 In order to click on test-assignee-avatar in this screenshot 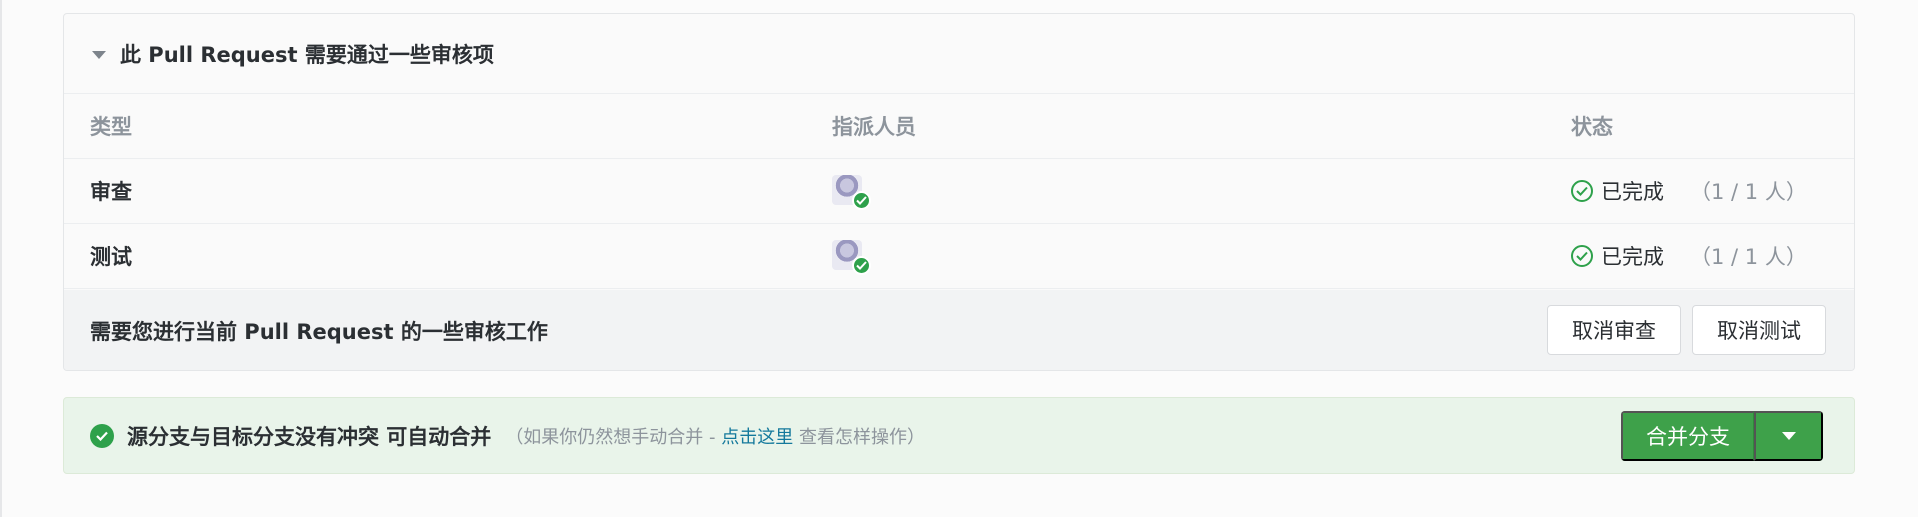, I will do `click(852, 256)`.